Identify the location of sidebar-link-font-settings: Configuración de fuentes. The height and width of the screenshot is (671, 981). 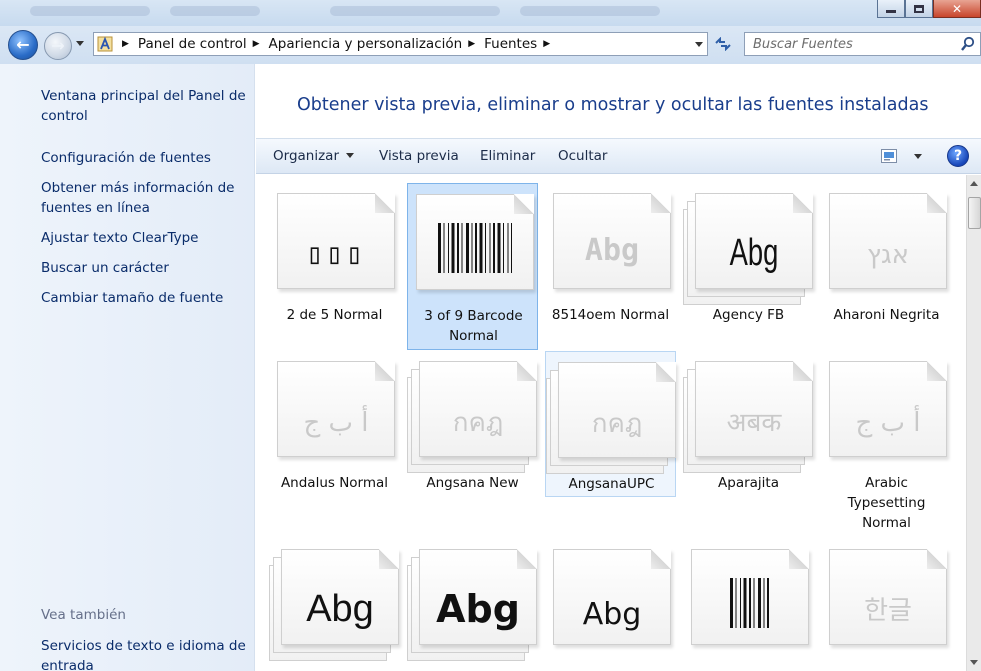
(147, 158).